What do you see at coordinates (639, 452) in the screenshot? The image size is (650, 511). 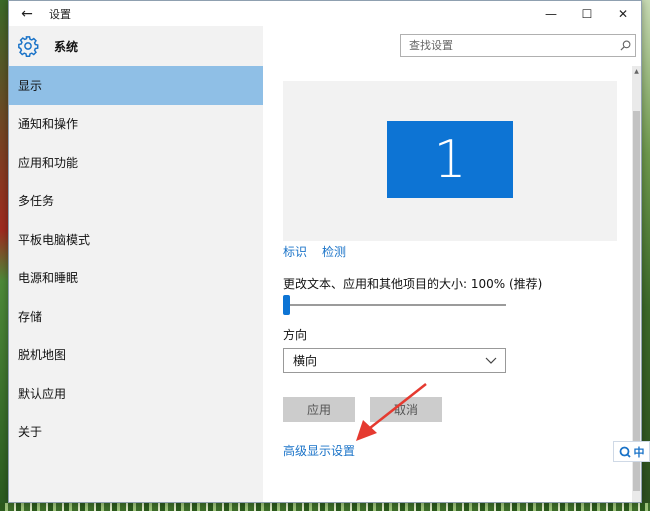 I see `ime-mode: 中` at bounding box center [639, 452].